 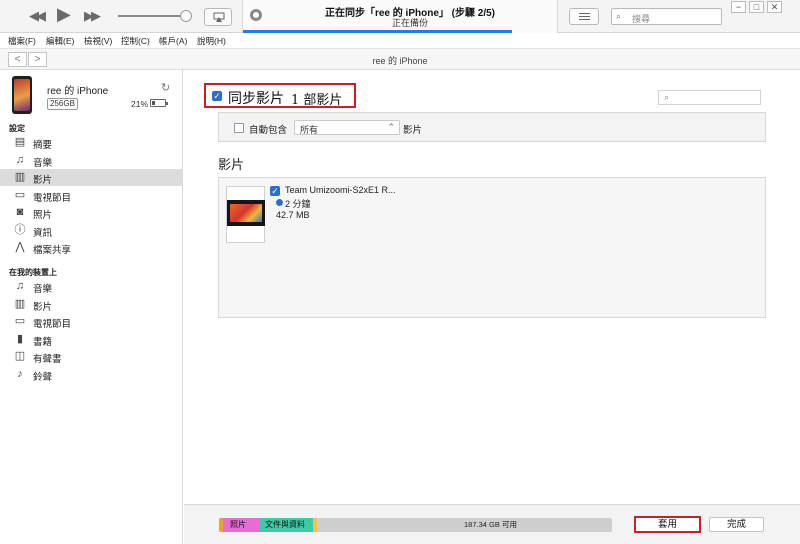 I want to click on status-display: 正在同步「ree 的 iPhone」 (步驟 2/5) 正在備份, so click(x=400, y=16).